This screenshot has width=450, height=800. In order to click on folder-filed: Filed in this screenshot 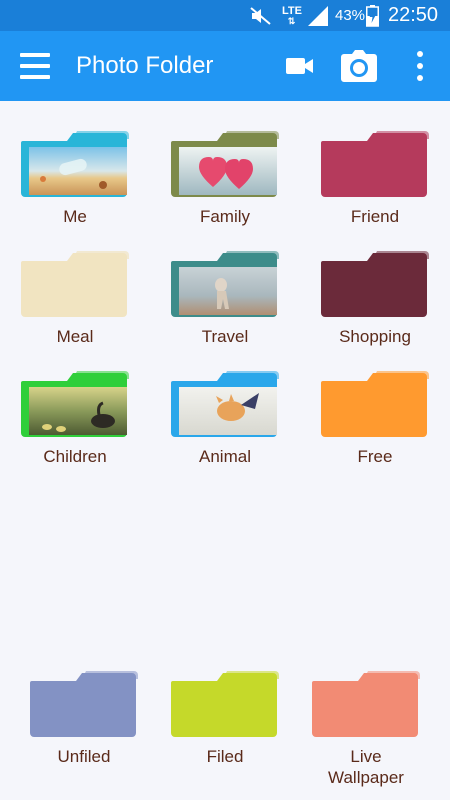, I will do `click(225, 717)`.